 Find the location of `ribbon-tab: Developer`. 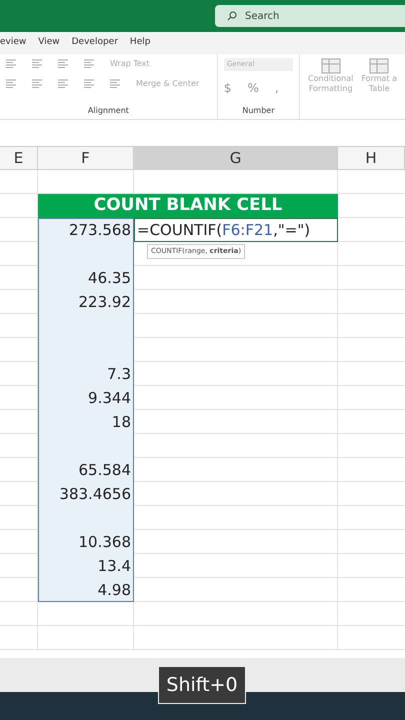

ribbon-tab: Developer is located at coordinates (95, 43).